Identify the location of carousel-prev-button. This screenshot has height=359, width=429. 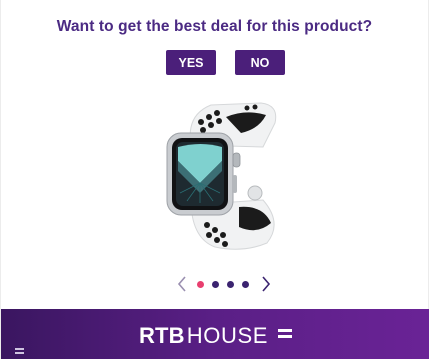
(182, 284).